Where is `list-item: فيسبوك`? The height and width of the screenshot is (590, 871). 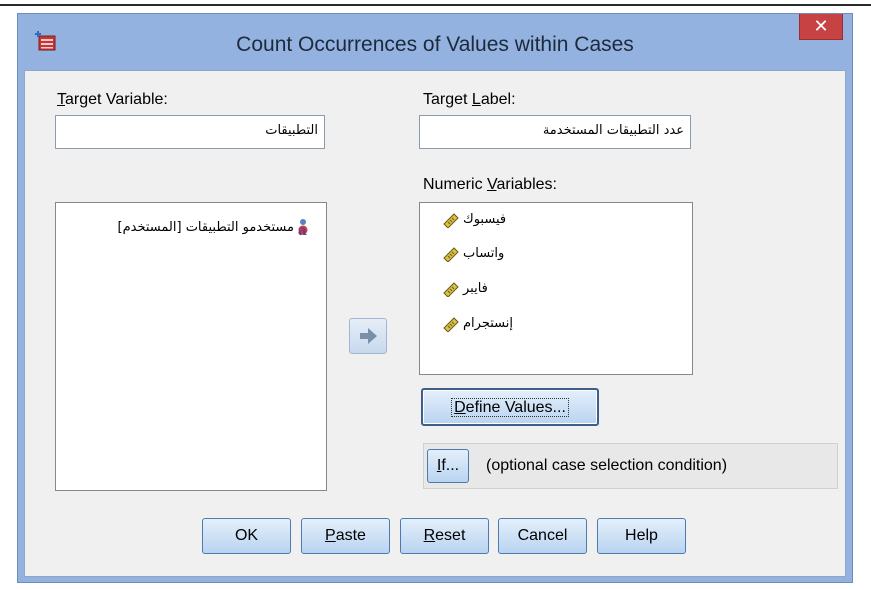
list-item: فيسبوك is located at coordinates (474, 219).